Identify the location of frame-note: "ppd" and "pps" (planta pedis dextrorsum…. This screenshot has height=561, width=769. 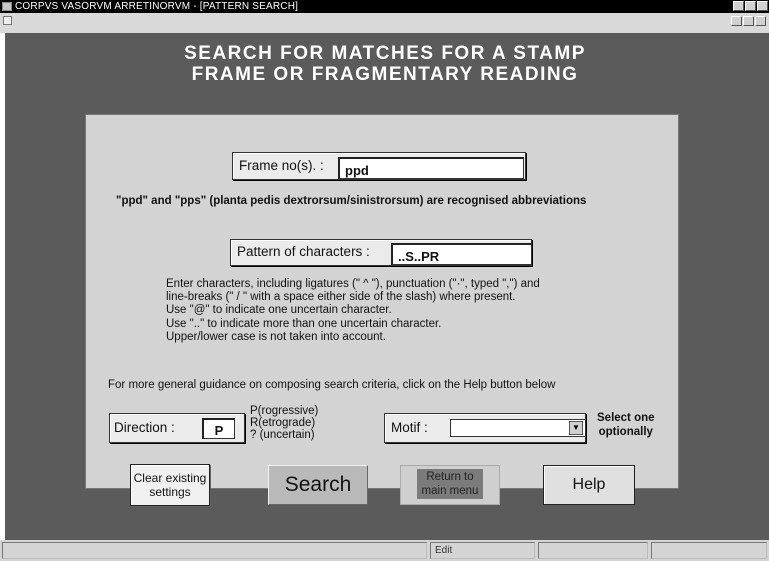
(351, 201).